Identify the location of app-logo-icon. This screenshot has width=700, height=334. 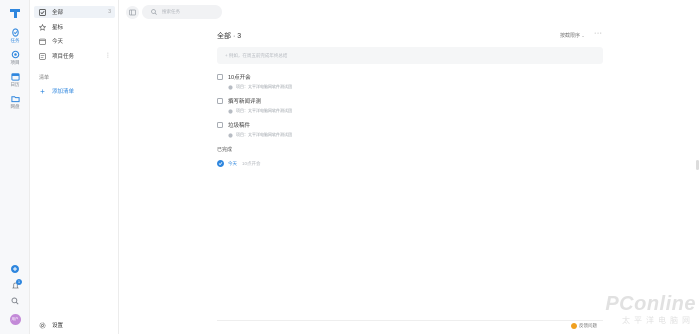
(15, 13).